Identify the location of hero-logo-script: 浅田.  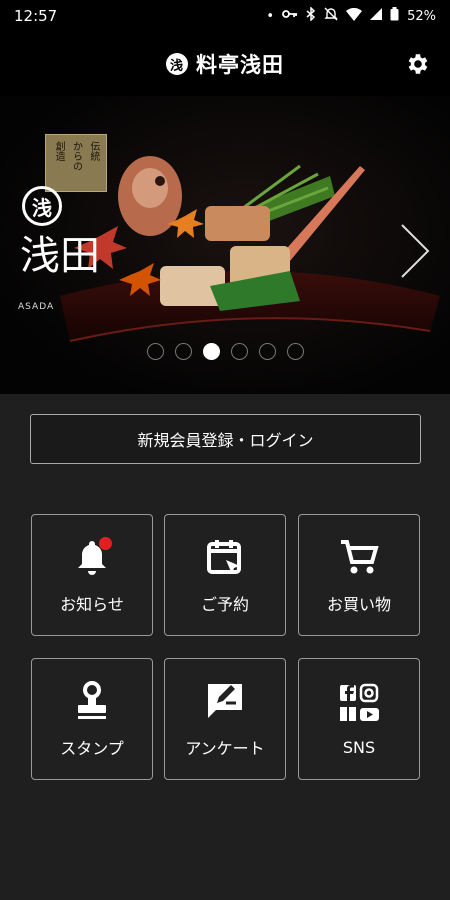
(60, 256).